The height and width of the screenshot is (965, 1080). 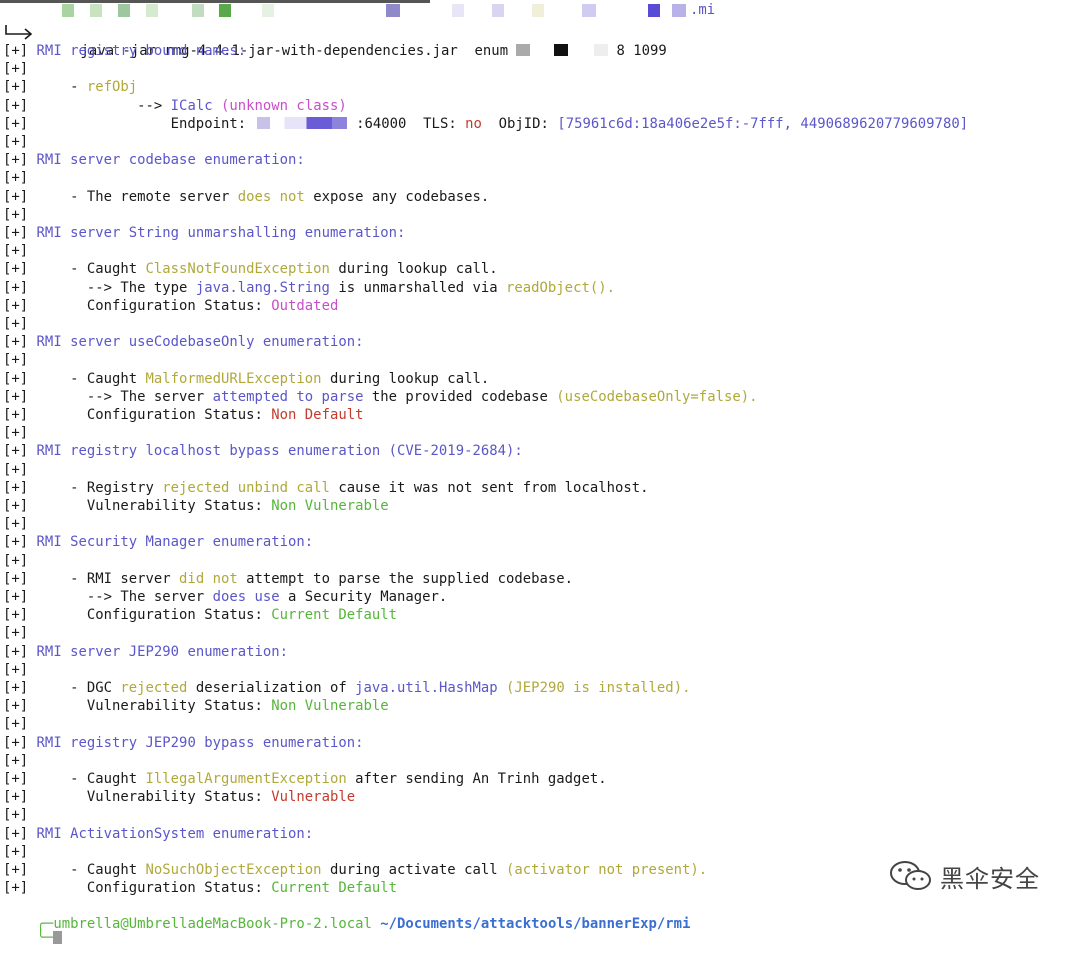 What do you see at coordinates (108, 396) in the screenshot?
I see `output-segment: [+] --> The server` at bounding box center [108, 396].